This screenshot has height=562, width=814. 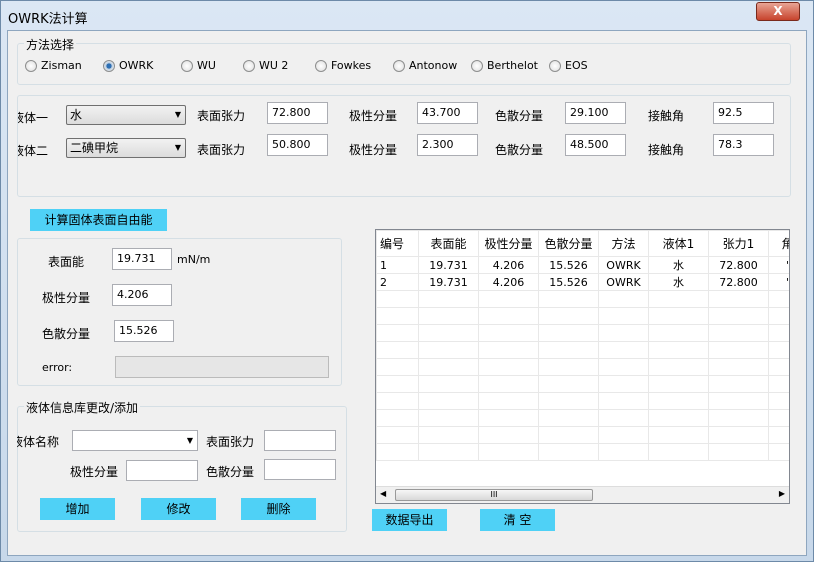 What do you see at coordinates (782, 493) in the screenshot?
I see `scroll-right-icon: ▶` at bounding box center [782, 493].